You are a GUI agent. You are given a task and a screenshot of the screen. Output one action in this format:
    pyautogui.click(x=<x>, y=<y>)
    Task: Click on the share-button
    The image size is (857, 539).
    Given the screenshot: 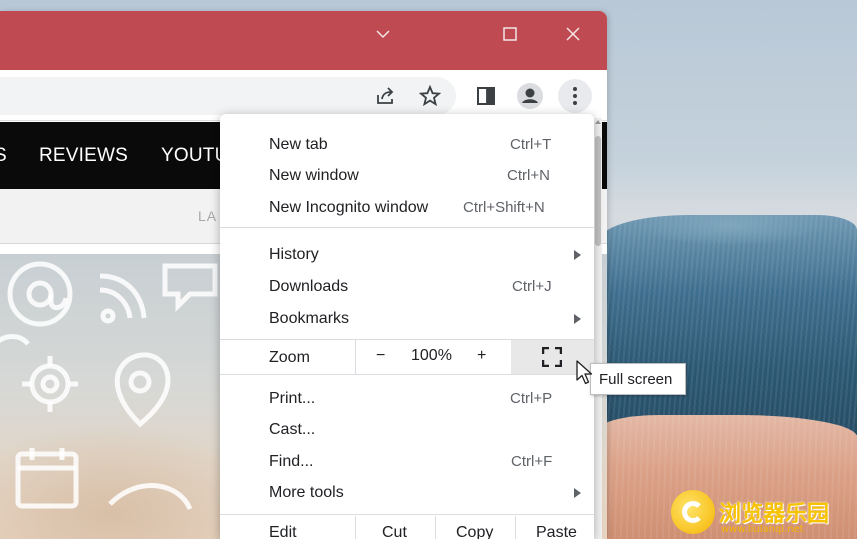 What is the action you would take?
    pyautogui.click(x=386, y=96)
    